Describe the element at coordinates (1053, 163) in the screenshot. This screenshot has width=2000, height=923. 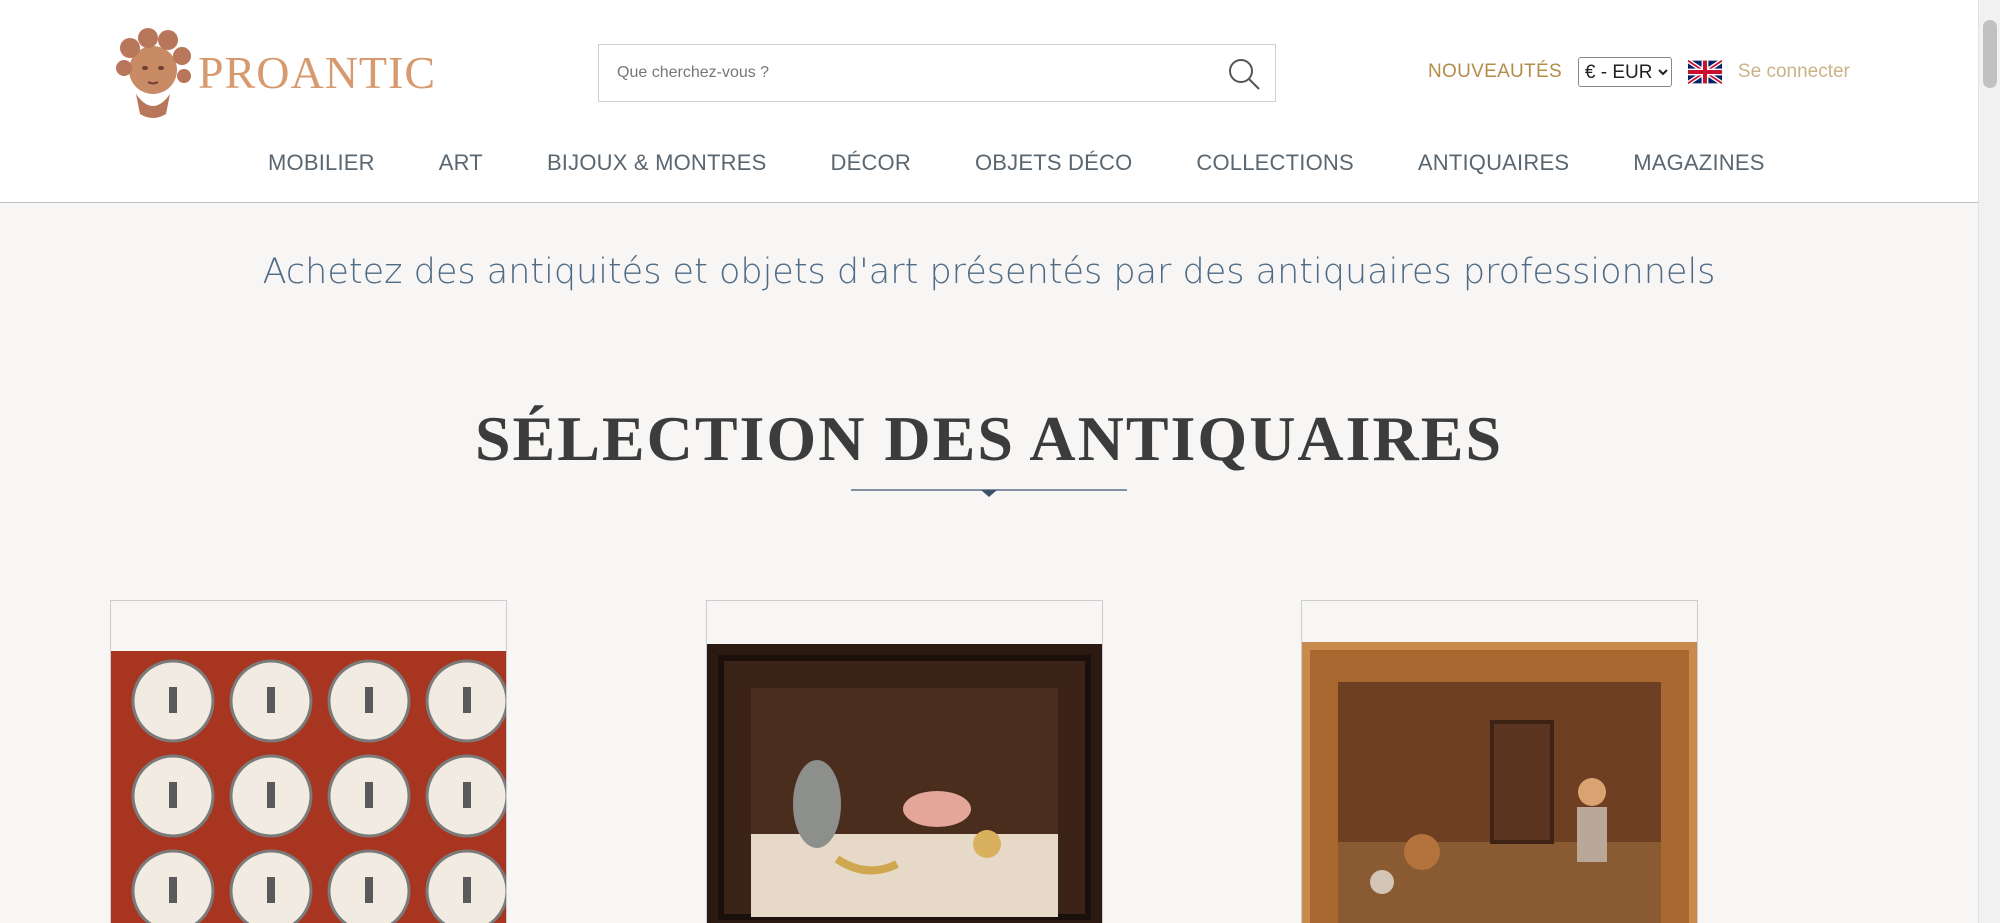
I see `nav-item-objets-deco: OBJETS DÉCO` at that location.